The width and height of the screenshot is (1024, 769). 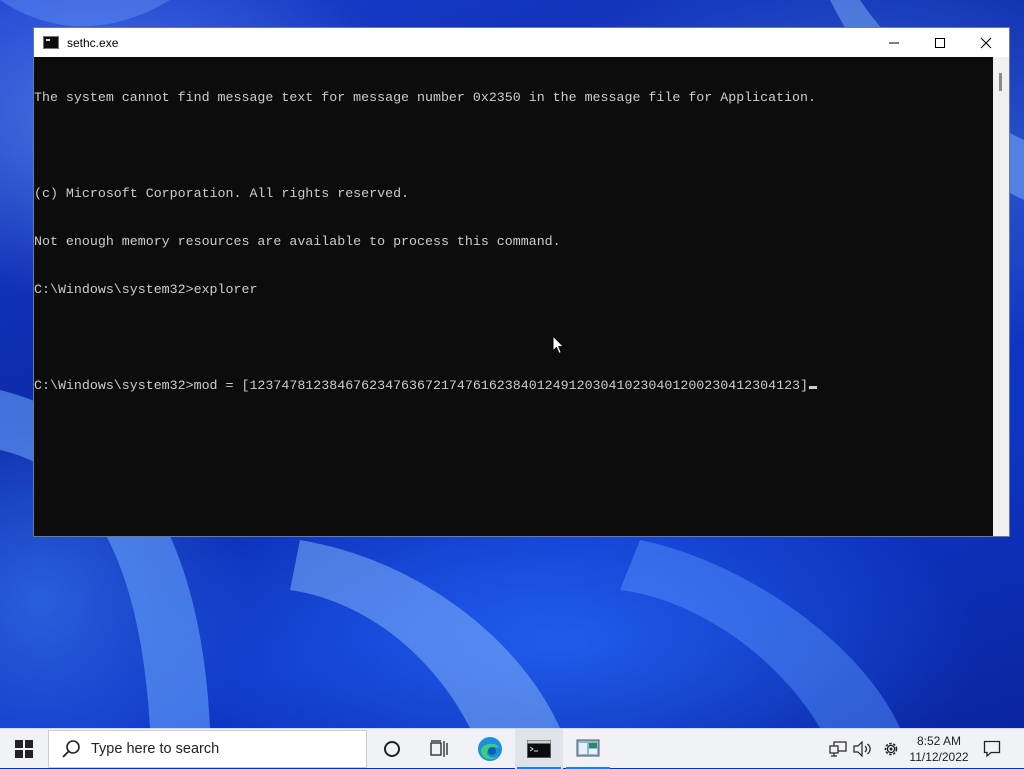 What do you see at coordinates (939, 757) in the screenshot?
I see `clock-date: 11/12/2022` at bounding box center [939, 757].